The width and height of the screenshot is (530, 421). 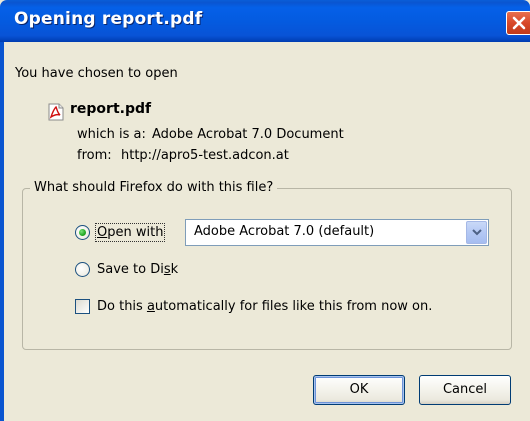 What do you see at coordinates (108, 19) in the screenshot?
I see `window-title: Opening report.pdf` at bounding box center [108, 19].